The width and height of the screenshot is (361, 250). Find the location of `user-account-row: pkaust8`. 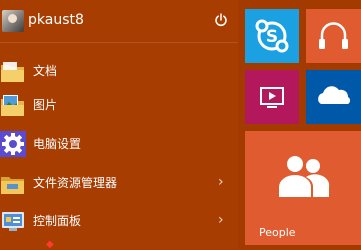

user-account-row: pkaust8 is located at coordinates (119, 20).